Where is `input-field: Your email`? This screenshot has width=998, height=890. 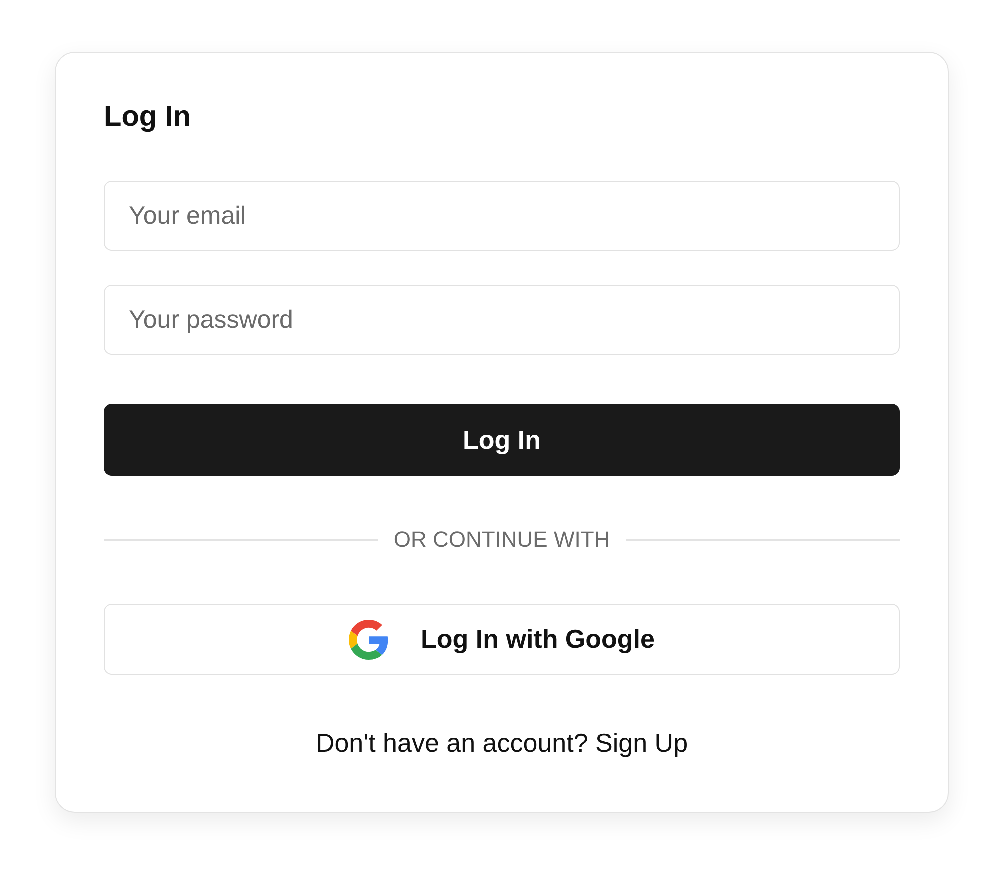 input-field: Your email is located at coordinates (502, 216).